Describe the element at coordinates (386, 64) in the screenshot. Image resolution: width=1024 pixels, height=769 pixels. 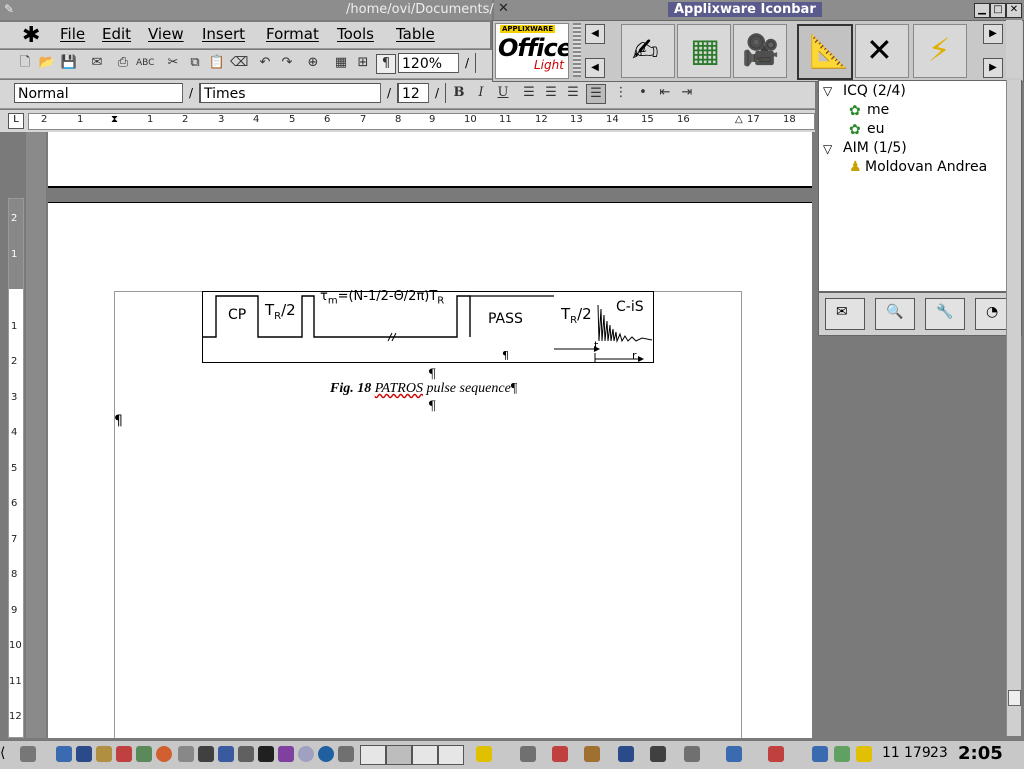
I see `show-marks-icon: ¶` at that location.